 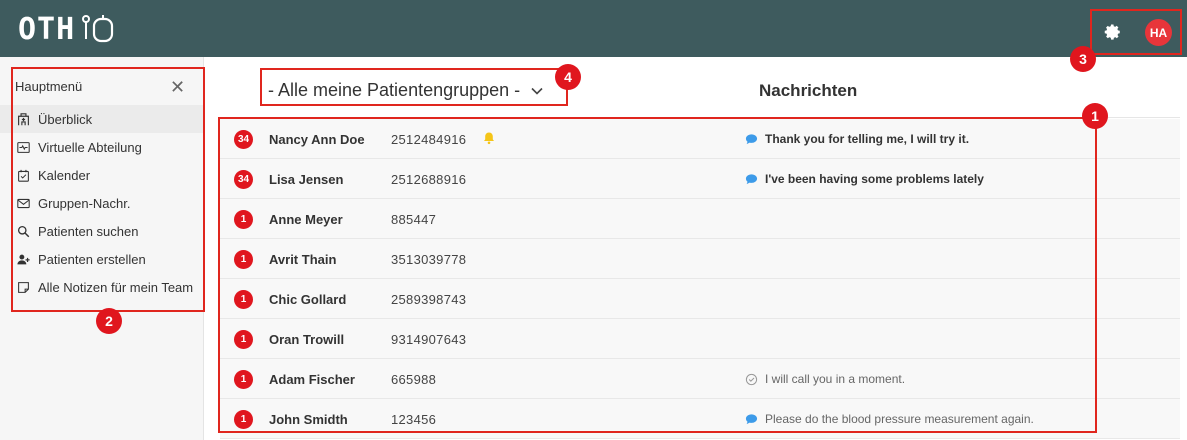 I want to click on group-selector-highlight, so click(x=414, y=87).